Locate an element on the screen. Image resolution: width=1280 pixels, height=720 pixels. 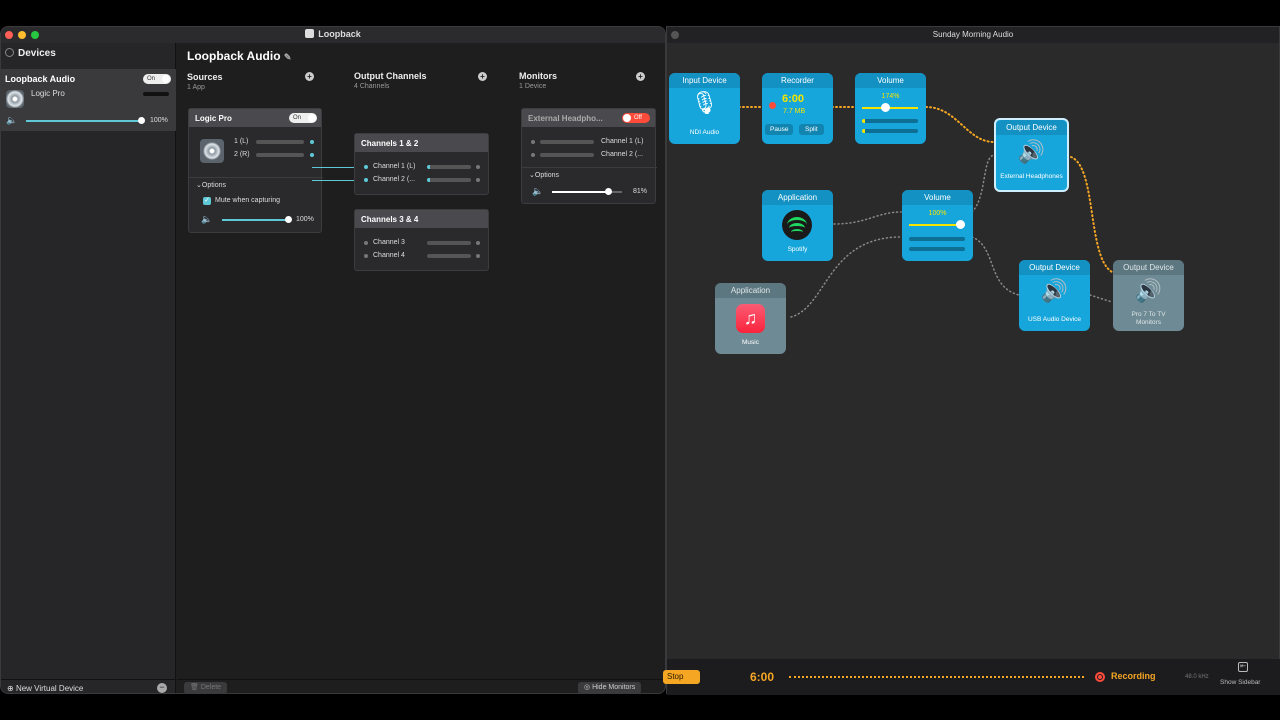
stop-button: Stop is located at coordinates (681, 677).